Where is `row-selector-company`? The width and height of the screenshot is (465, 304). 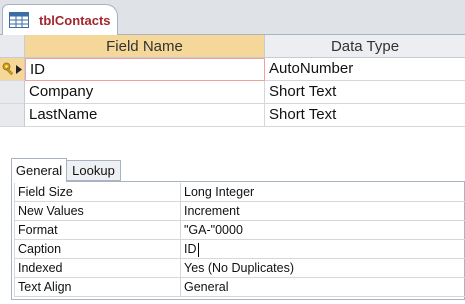 row-selector-company is located at coordinates (12, 92).